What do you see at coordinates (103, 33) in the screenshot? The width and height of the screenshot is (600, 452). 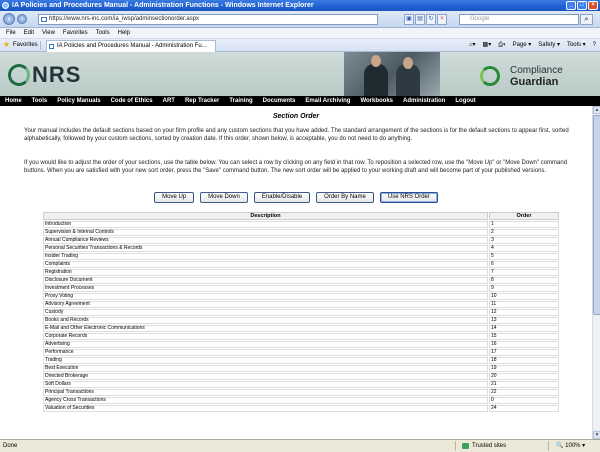 I see `menu-tools: Tools` at bounding box center [103, 33].